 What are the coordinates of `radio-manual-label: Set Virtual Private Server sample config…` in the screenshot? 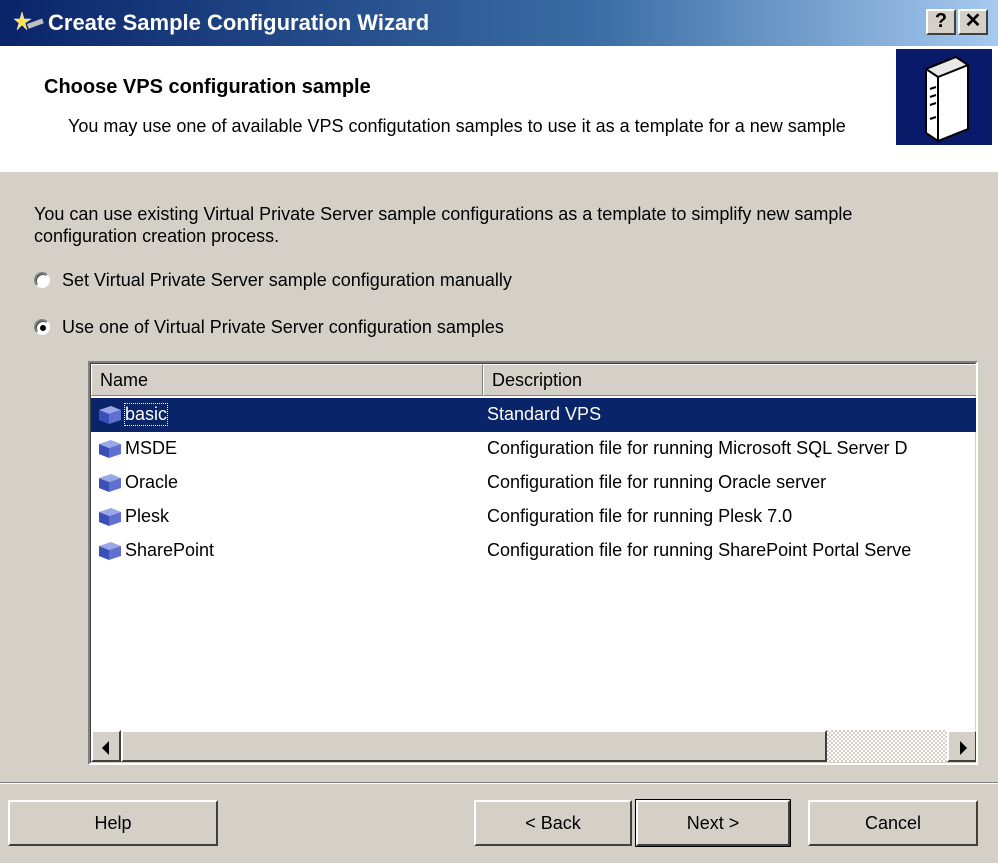 It's located at (287, 279).